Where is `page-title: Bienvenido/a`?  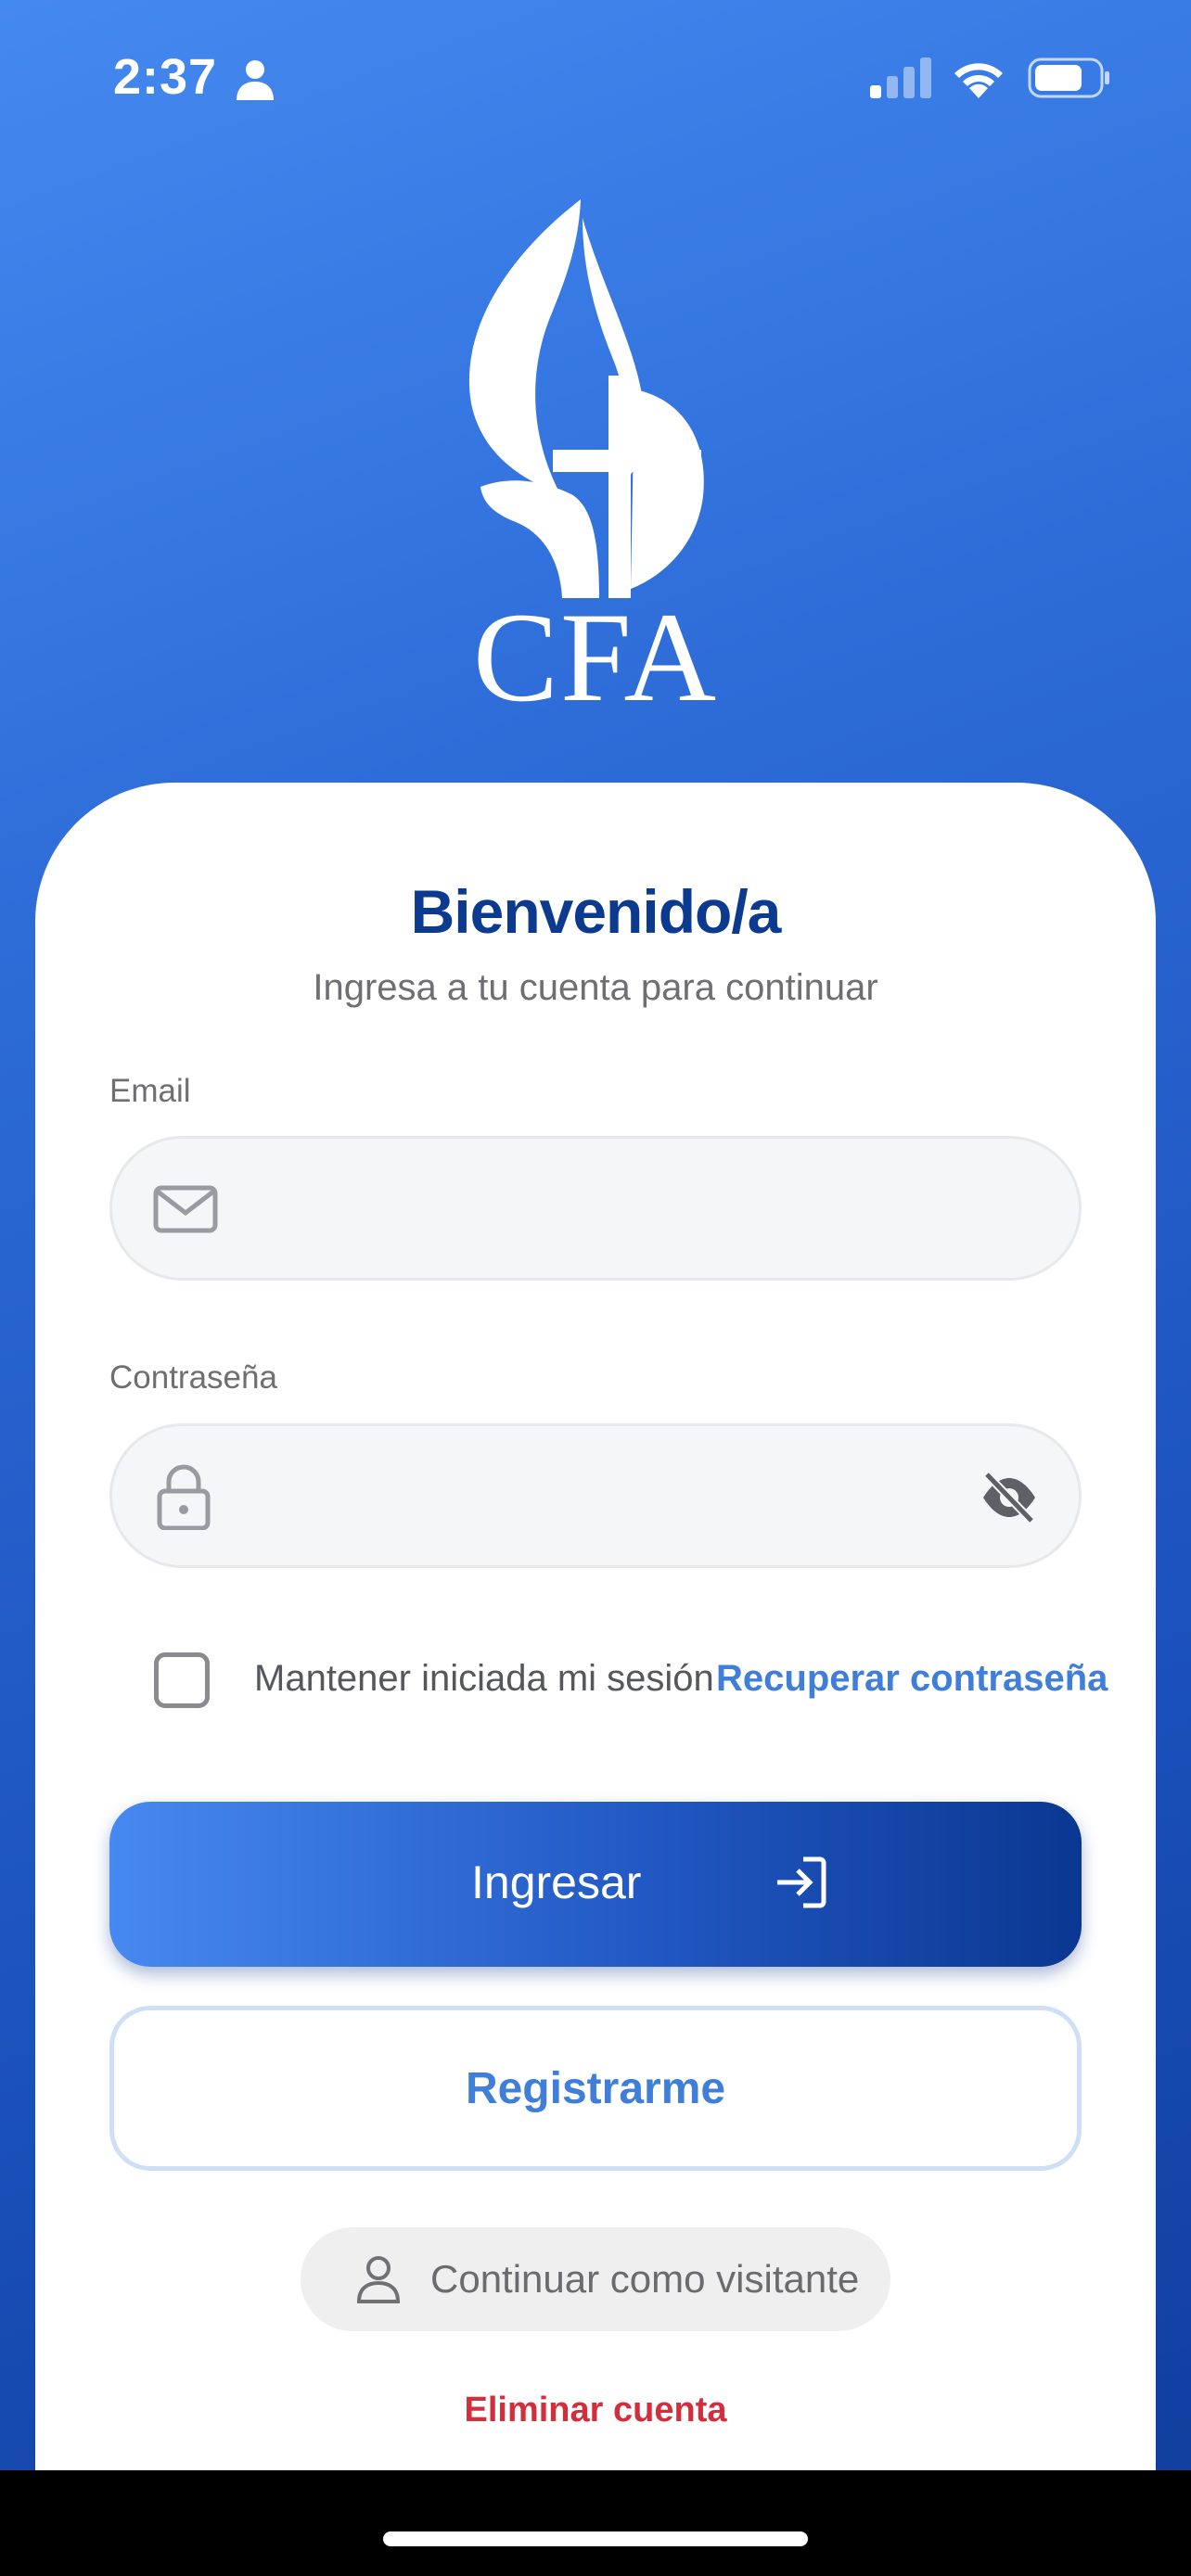
page-title: Bienvenido/a is located at coordinates (596, 911).